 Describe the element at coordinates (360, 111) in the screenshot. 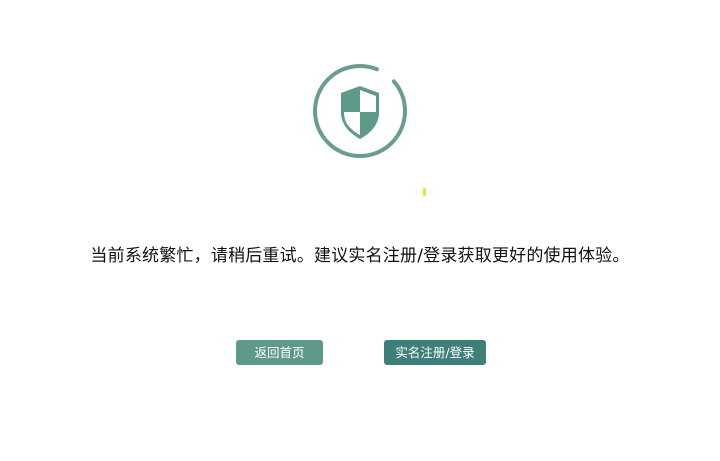

I see `shield-icon` at that location.